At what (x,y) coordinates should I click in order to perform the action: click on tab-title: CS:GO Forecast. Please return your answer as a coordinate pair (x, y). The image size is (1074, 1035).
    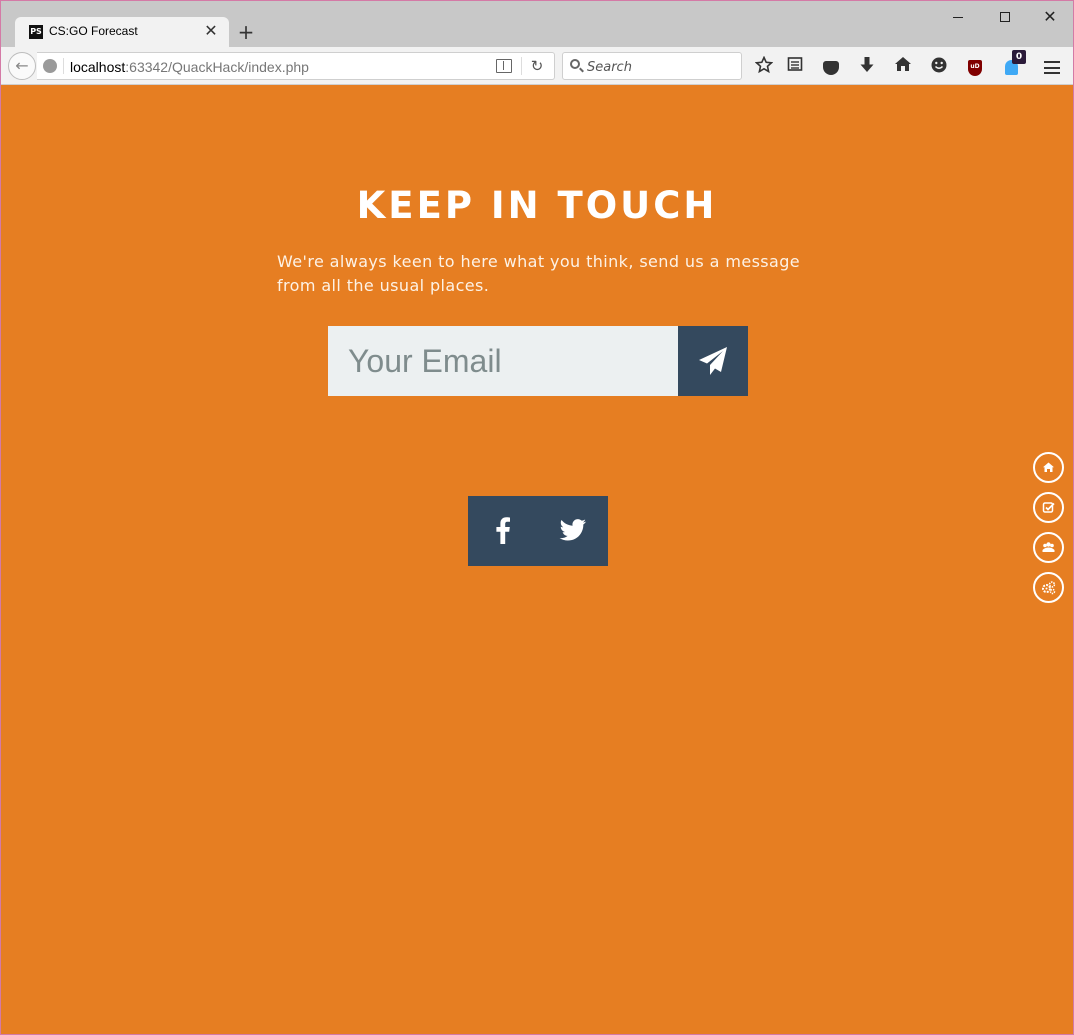
    Looking at the image, I should click on (93, 31).